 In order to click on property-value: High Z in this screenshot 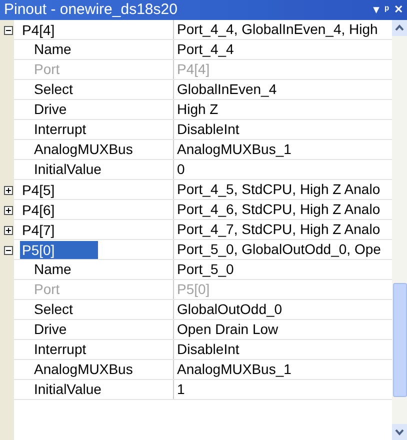, I will do `click(283, 109)`.